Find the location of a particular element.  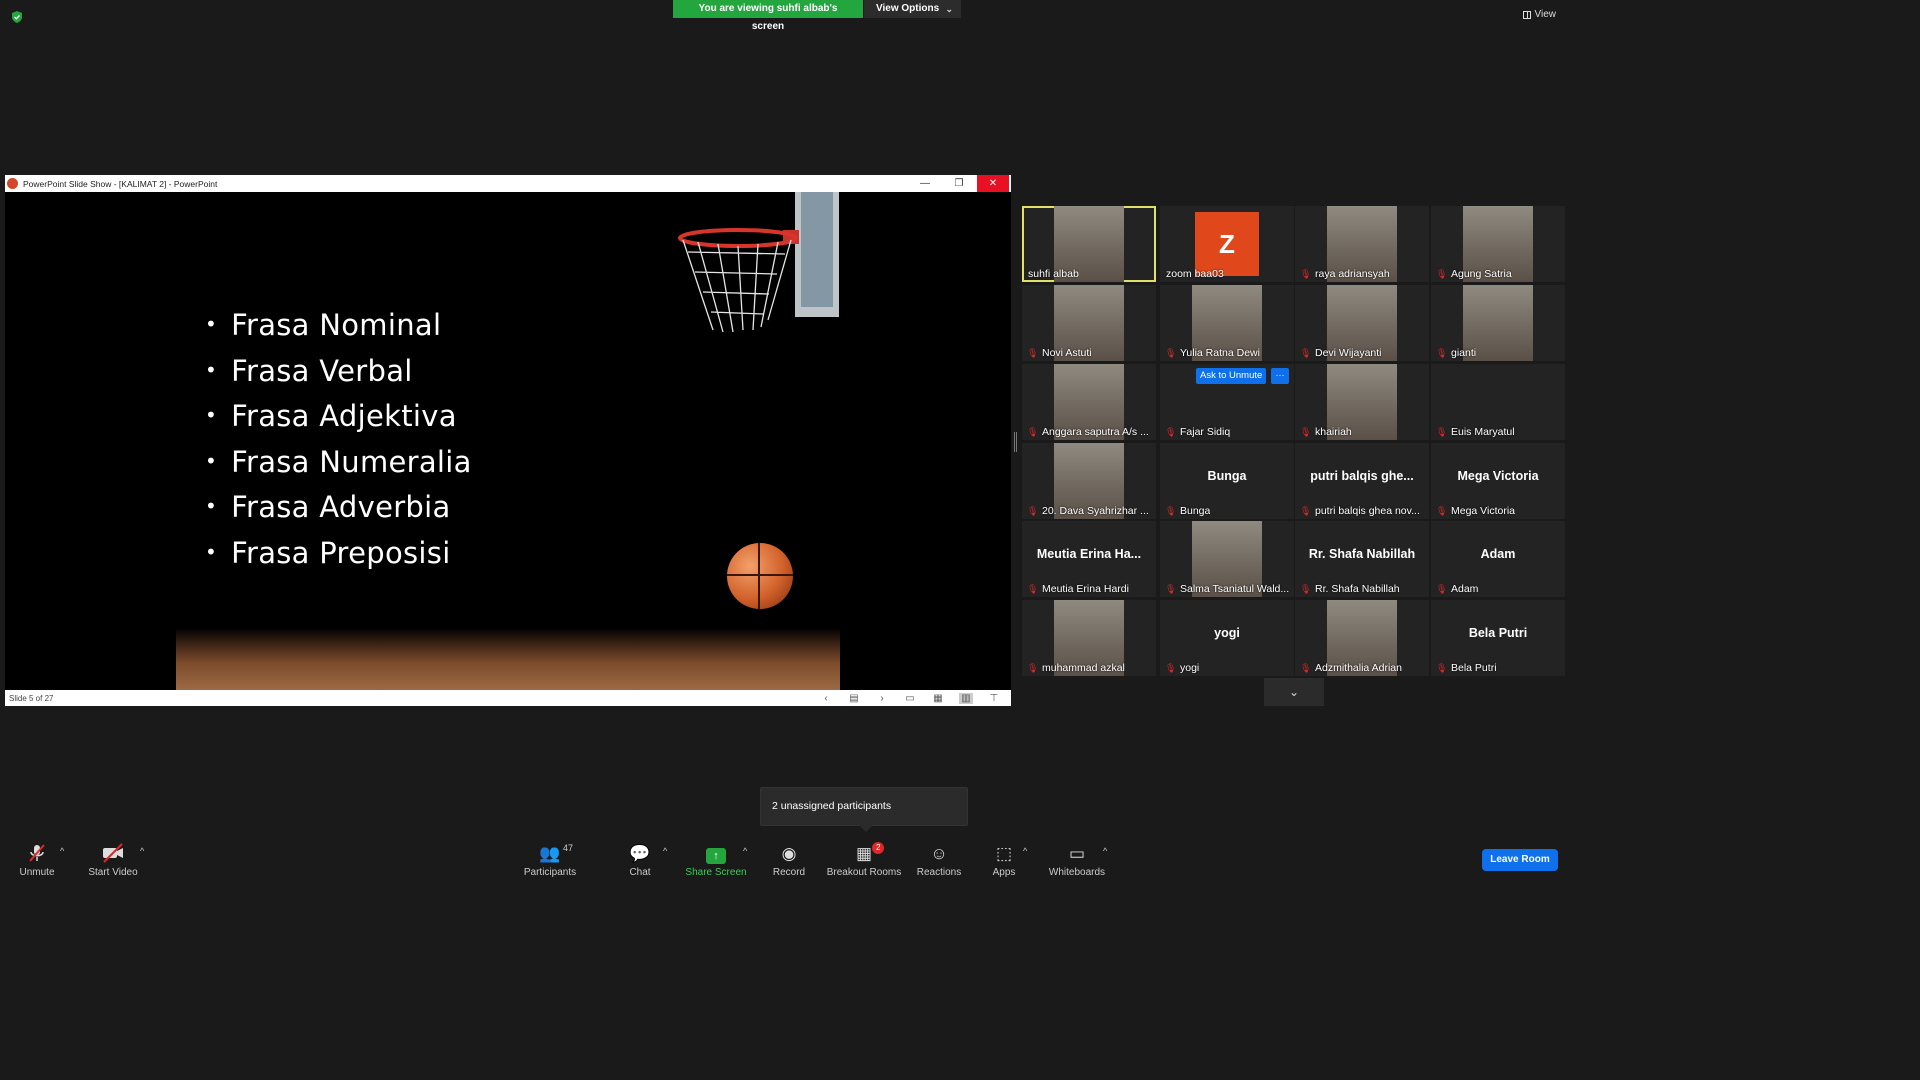

next-slide-icon: › is located at coordinates (882, 698).